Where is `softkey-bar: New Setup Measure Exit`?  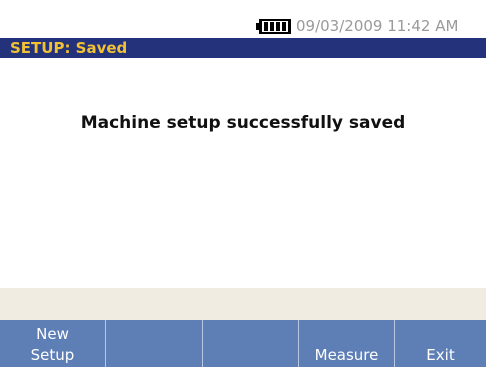 softkey-bar: New Setup Measure Exit is located at coordinates (243, 343).